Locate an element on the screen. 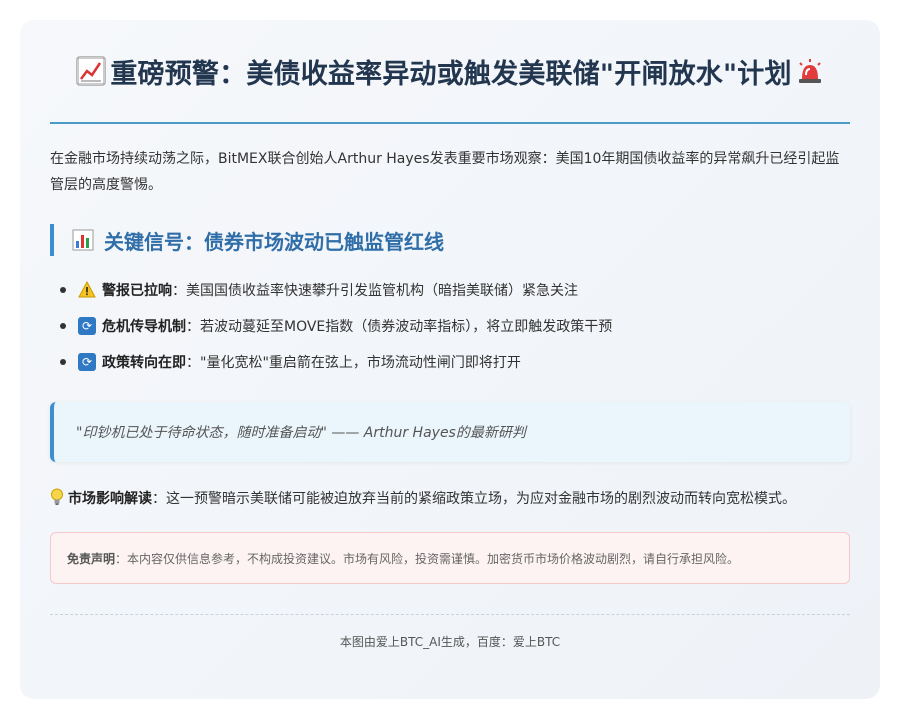 The width and height of the screenshot is (900, 718). warning-icon is located at coordinates (87, 290).